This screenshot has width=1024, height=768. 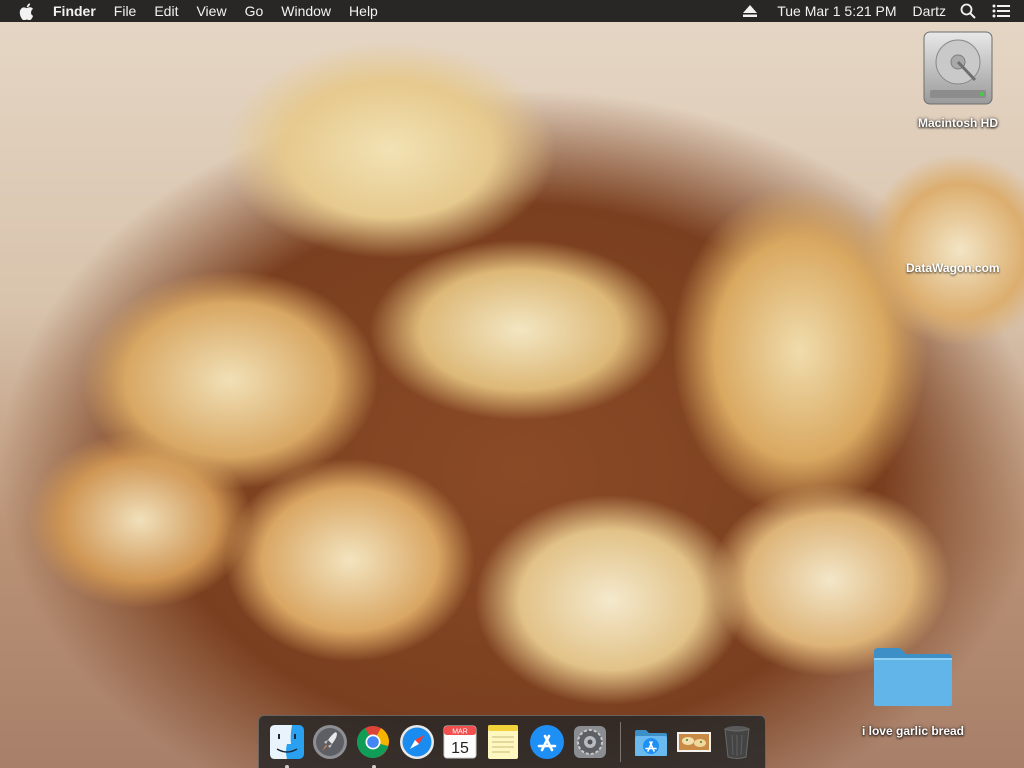 I want to click on trash-icon, so click(x=737, y=742).